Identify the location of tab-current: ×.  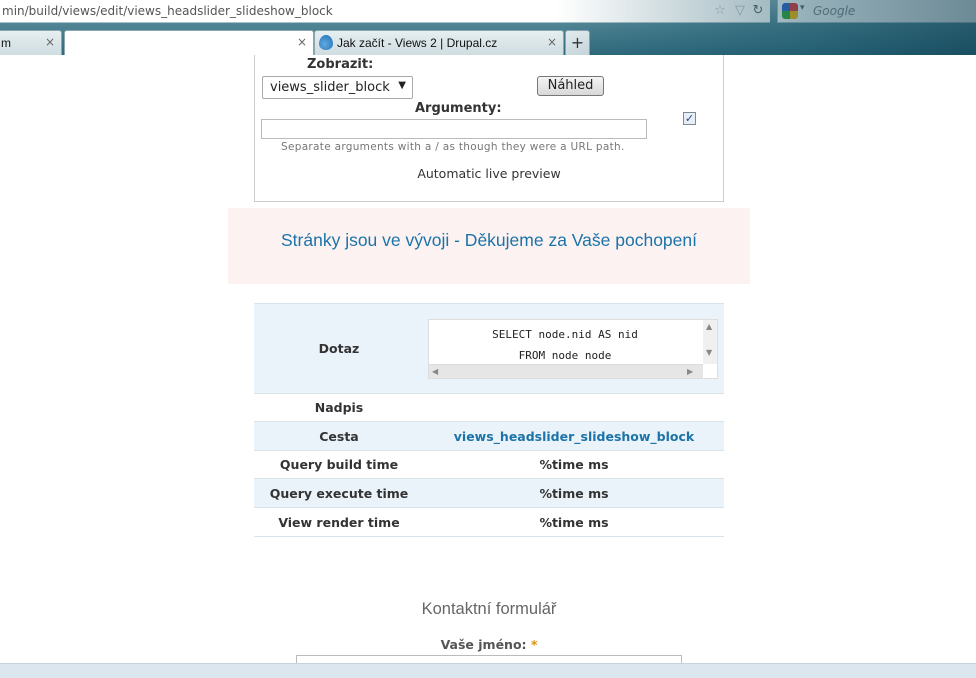
(189, 42).